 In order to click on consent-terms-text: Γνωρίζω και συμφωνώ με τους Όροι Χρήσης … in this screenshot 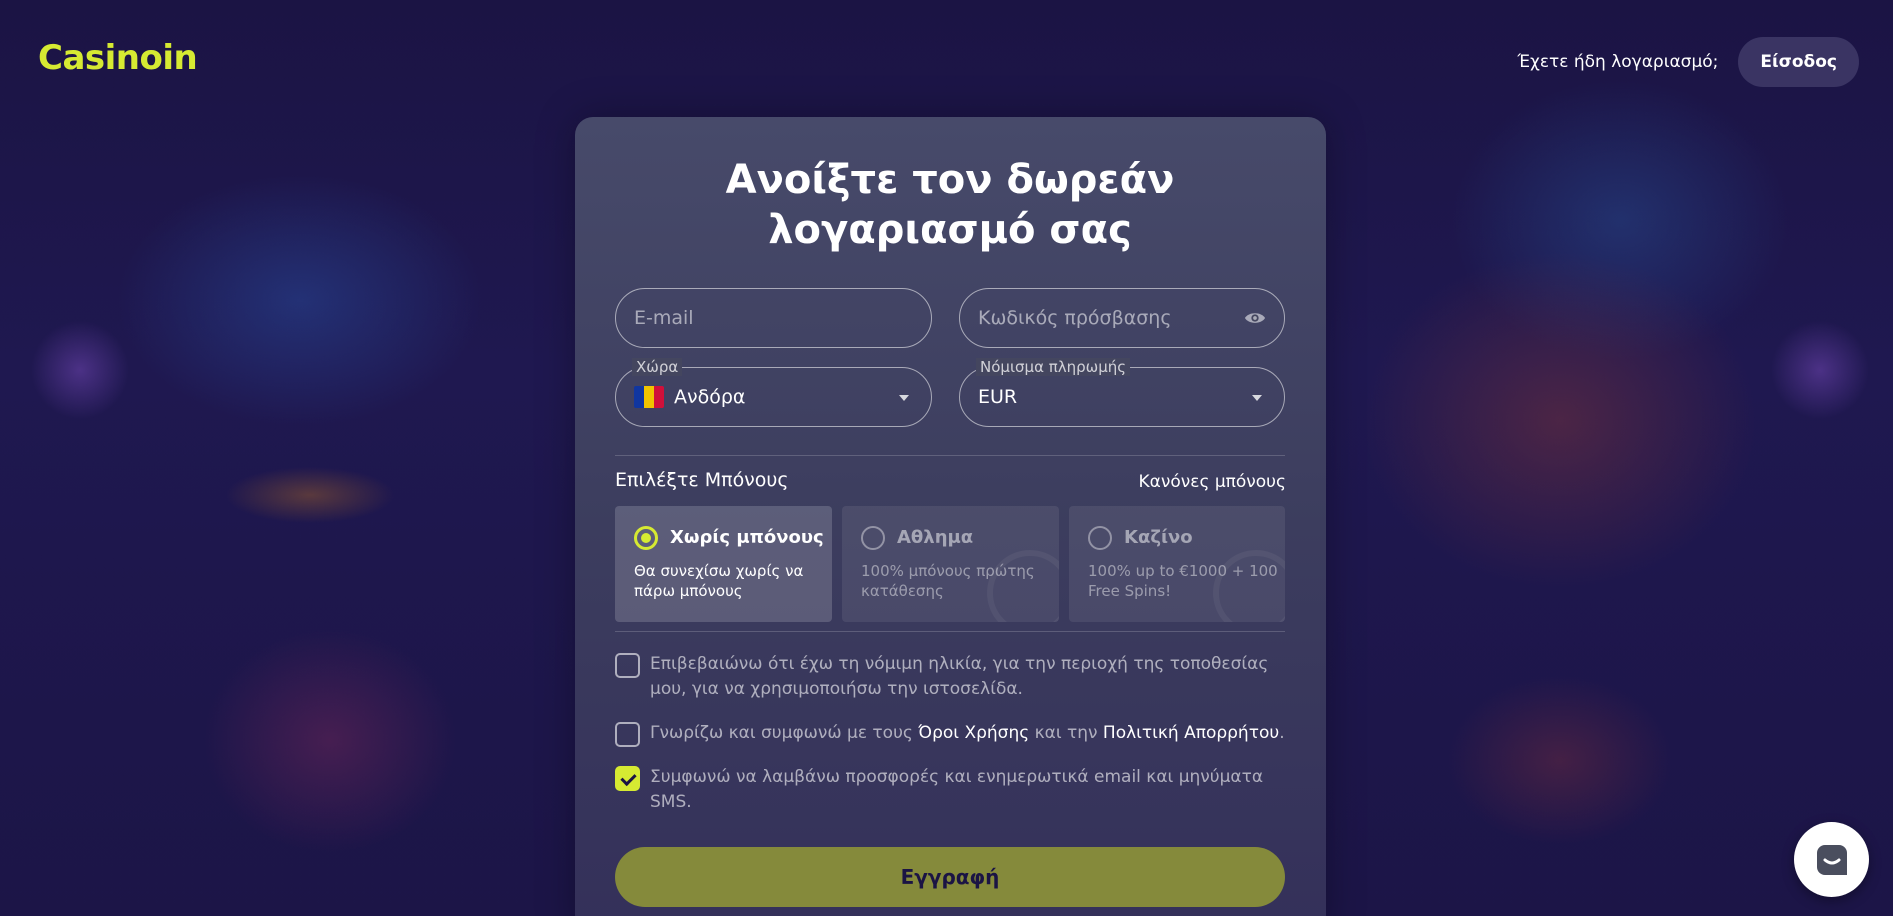, I will do `click(967, 734)`.